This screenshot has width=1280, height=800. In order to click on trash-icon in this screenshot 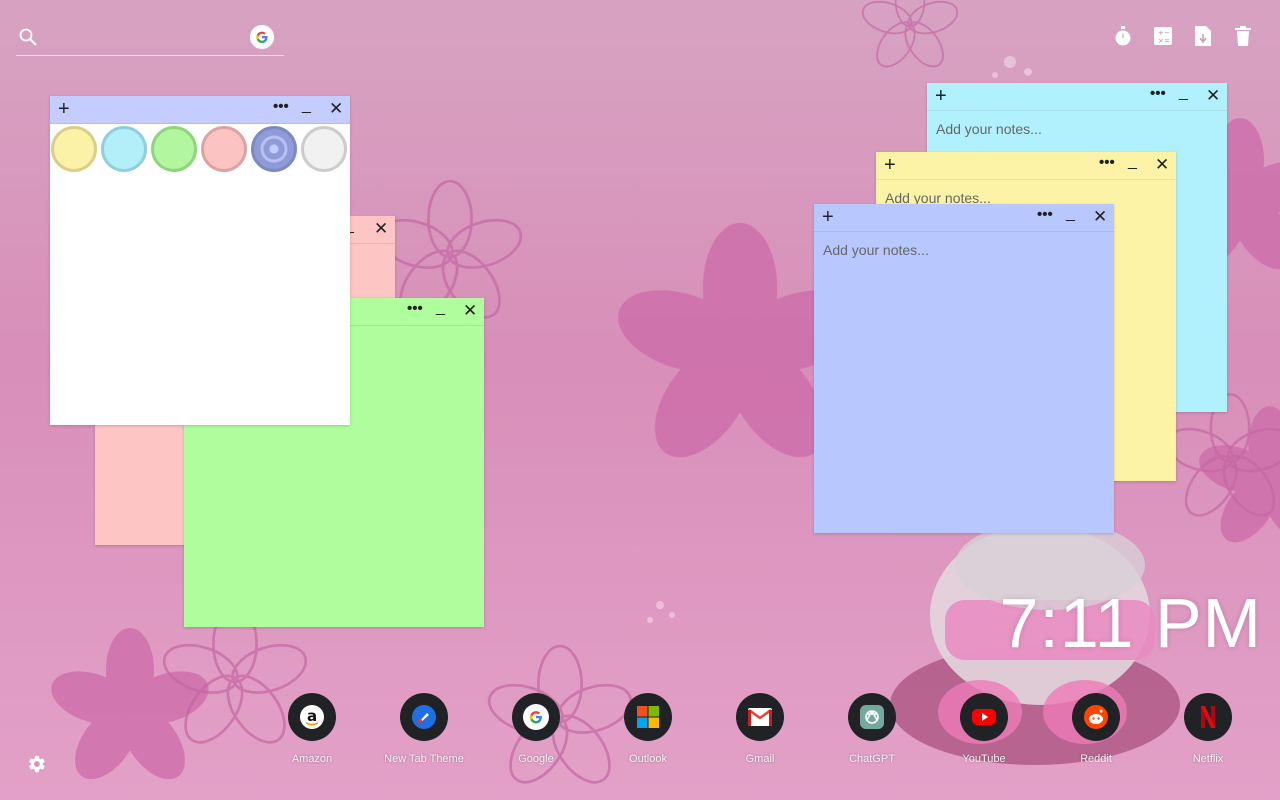, I will do `click(1243, 36)`.